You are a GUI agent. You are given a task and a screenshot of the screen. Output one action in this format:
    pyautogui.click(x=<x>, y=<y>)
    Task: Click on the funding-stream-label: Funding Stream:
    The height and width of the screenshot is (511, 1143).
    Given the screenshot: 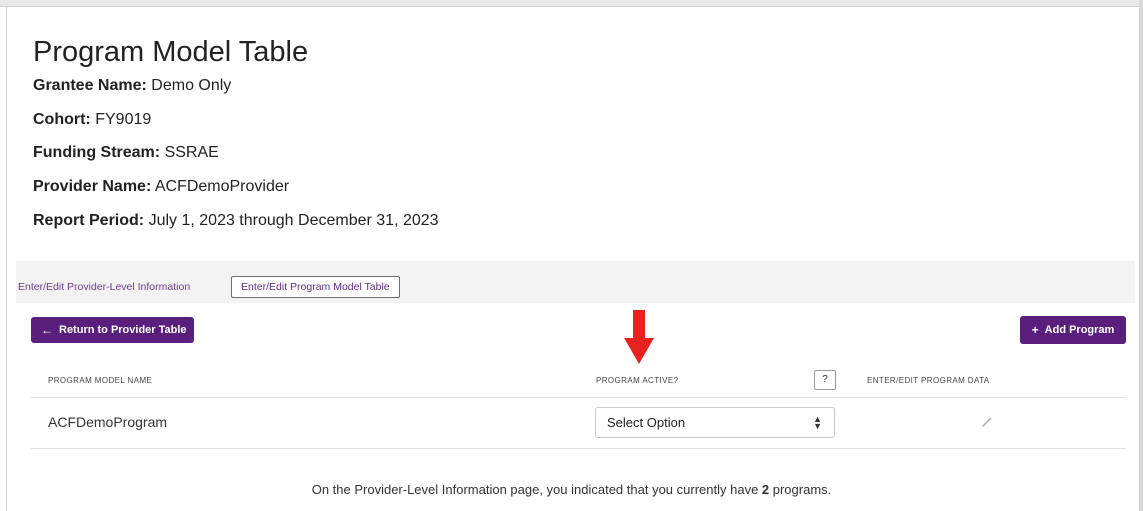 What is the action you would take?
    pyautogui.click(x=97, y=152)
    